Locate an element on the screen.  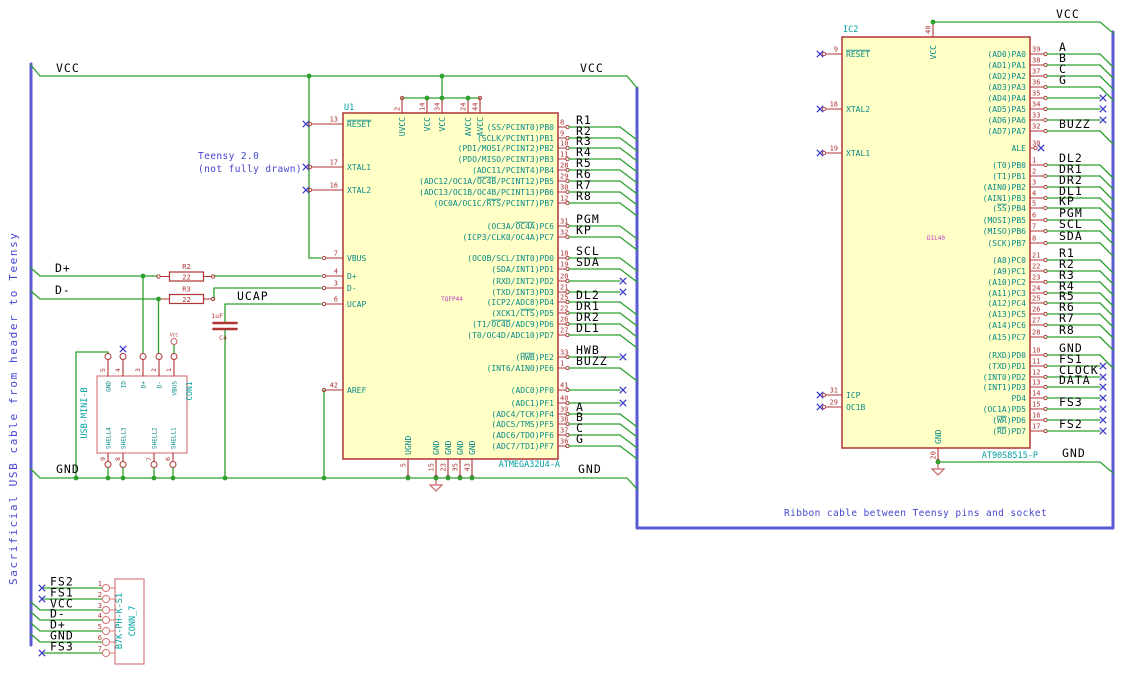
pin-name: (MOSI)PB5 is located at coordinates (1005, 220).